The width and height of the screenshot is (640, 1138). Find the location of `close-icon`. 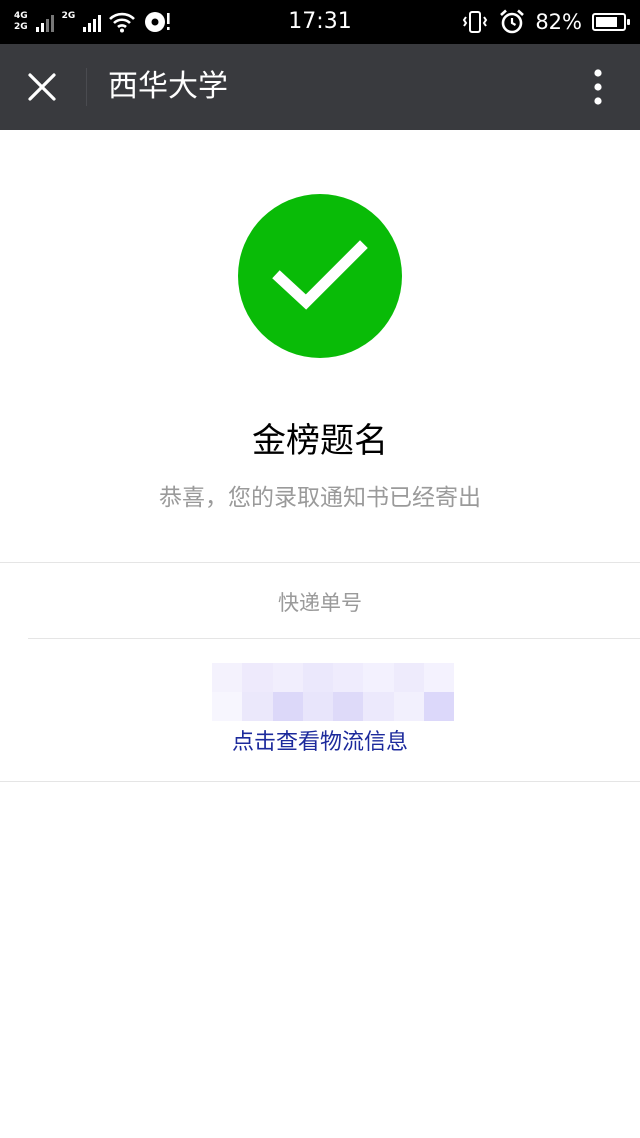

close-icon is located at coordinates (42, 87).